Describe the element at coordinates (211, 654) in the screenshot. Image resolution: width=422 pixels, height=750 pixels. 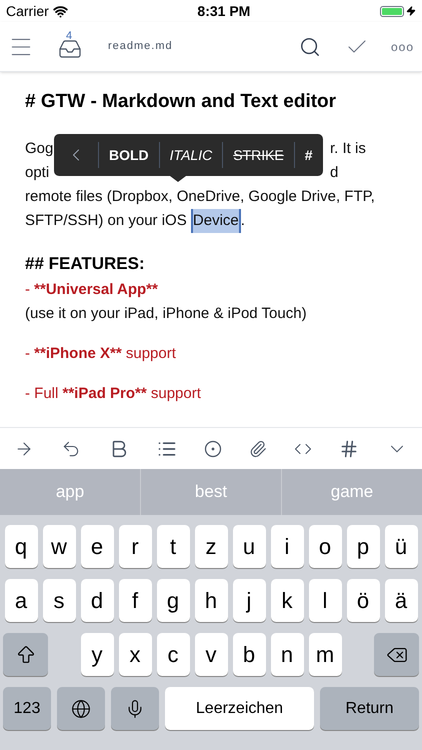
I see `key: v` at that location.